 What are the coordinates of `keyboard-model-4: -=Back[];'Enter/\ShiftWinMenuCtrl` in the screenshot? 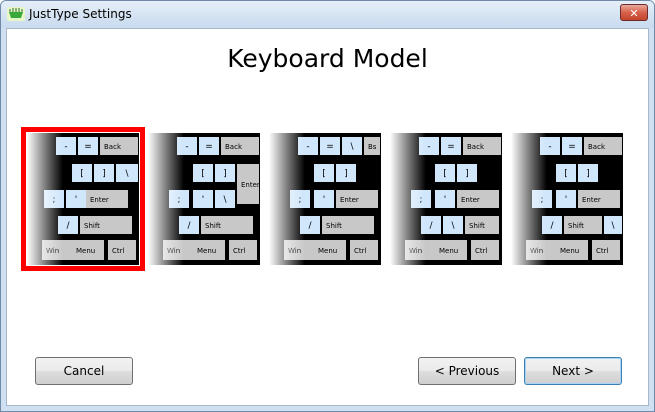 It's located at (446, 199).